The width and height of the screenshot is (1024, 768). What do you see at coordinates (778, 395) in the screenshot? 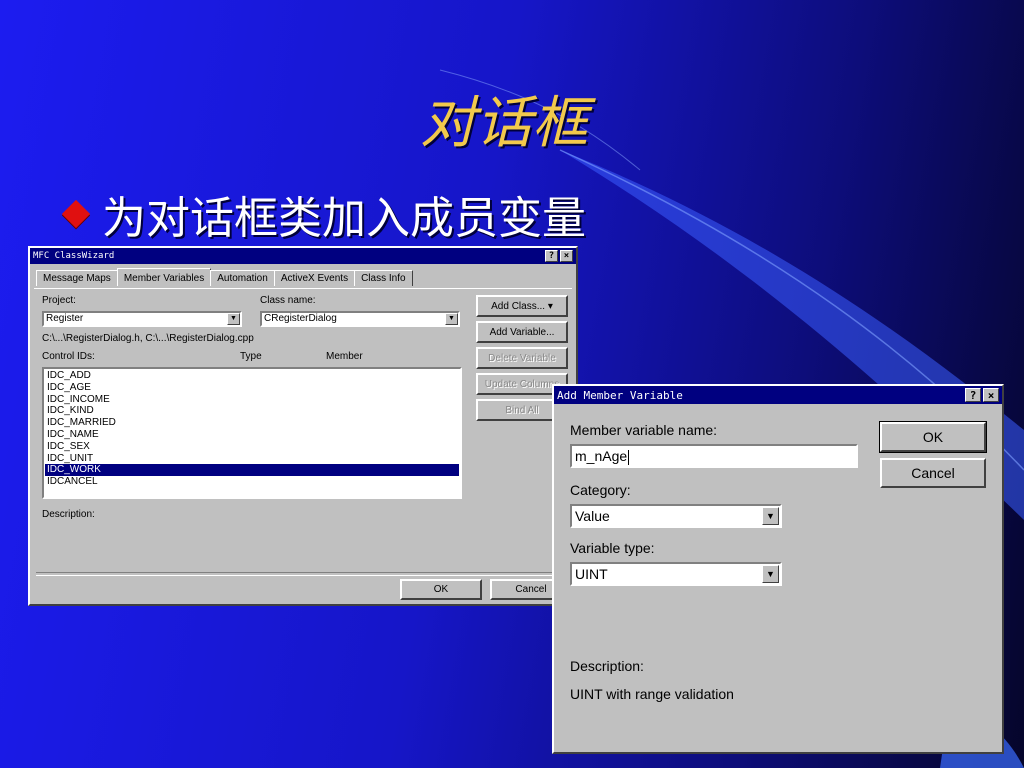
I see `add-member-titlebar: Add Member Variable ? ×` at bounding box center [778, 395].